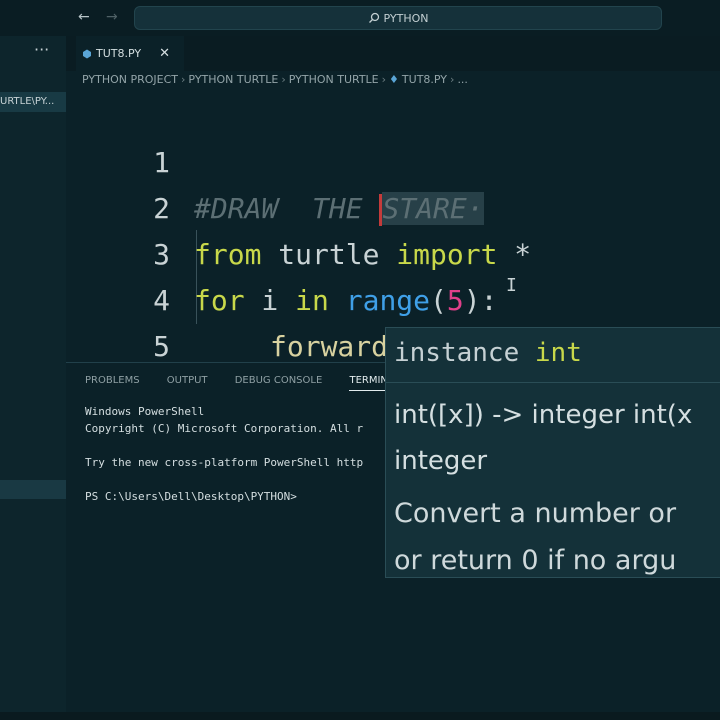 This screenshot has height=720, width=720. I want to click on command-center-search: PYTHON, so click(398, 18).